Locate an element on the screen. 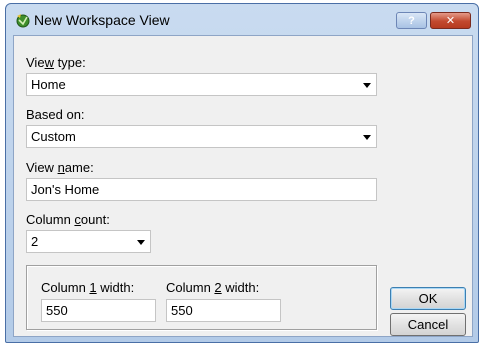  view-type-label: View type: is located at coordinates (56, 62).